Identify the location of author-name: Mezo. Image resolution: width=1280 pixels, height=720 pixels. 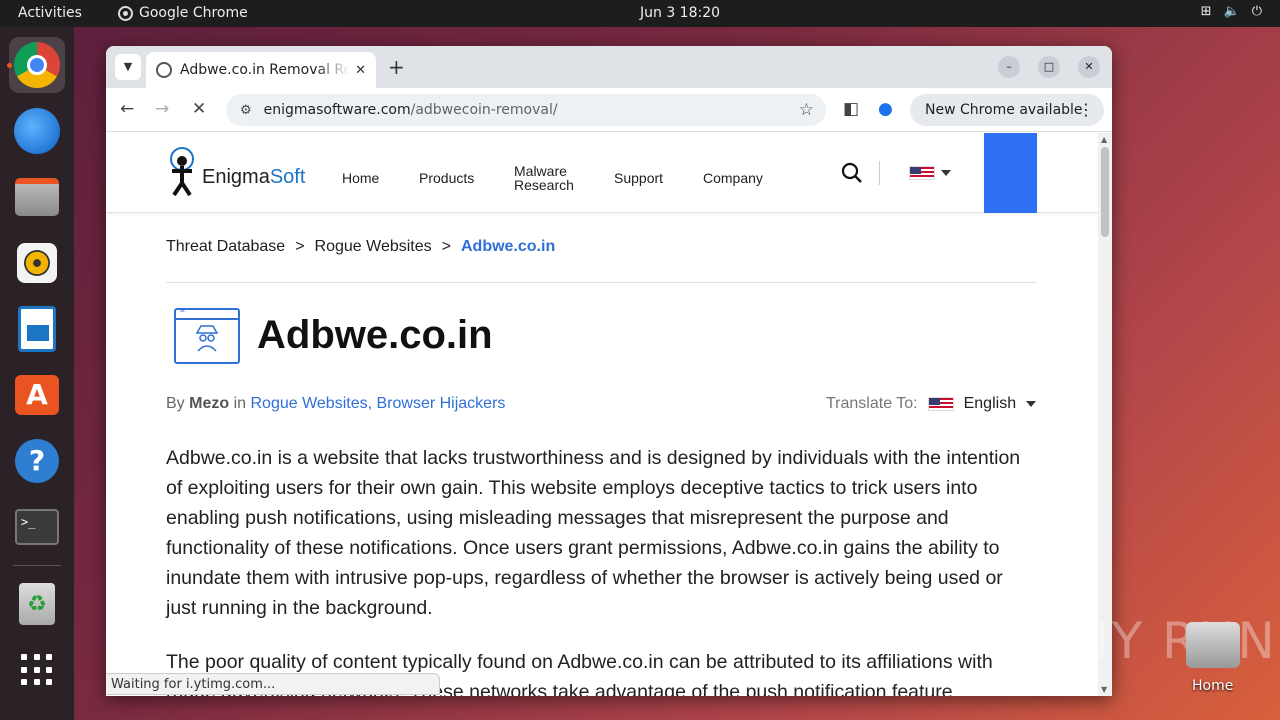
(209, 403).